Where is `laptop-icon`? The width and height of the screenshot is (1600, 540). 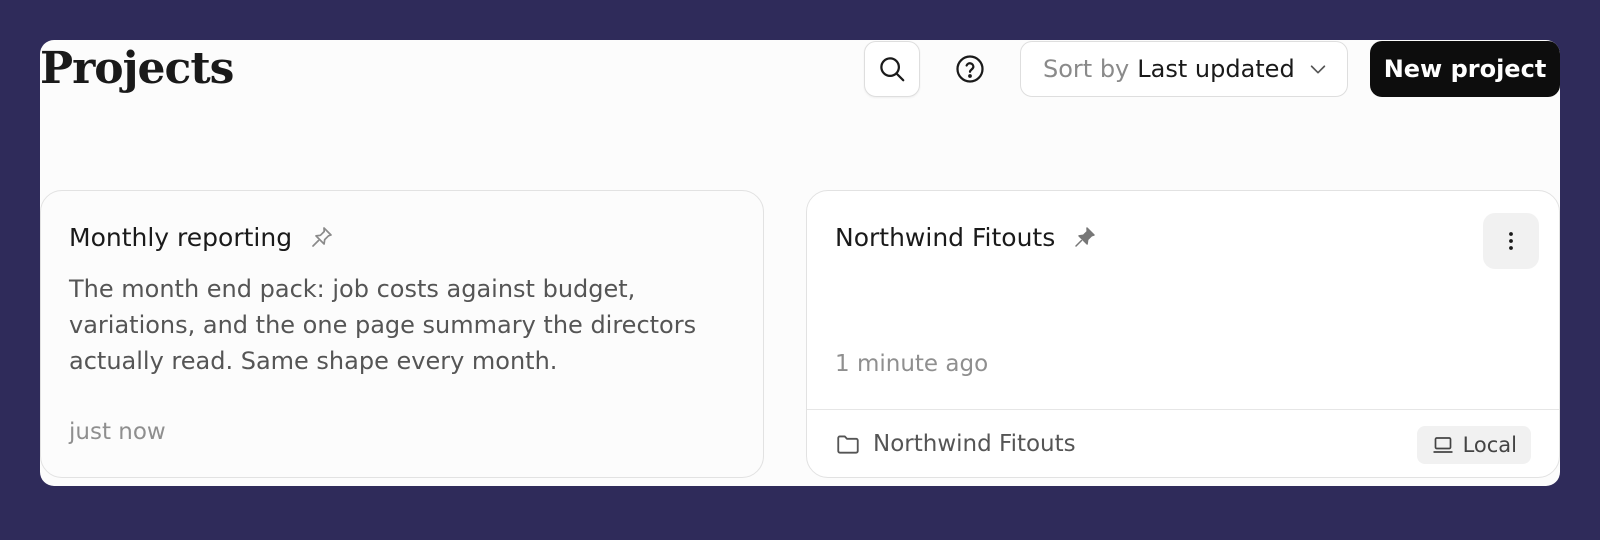
laptop-icon is located at coordinates (1443, 445).